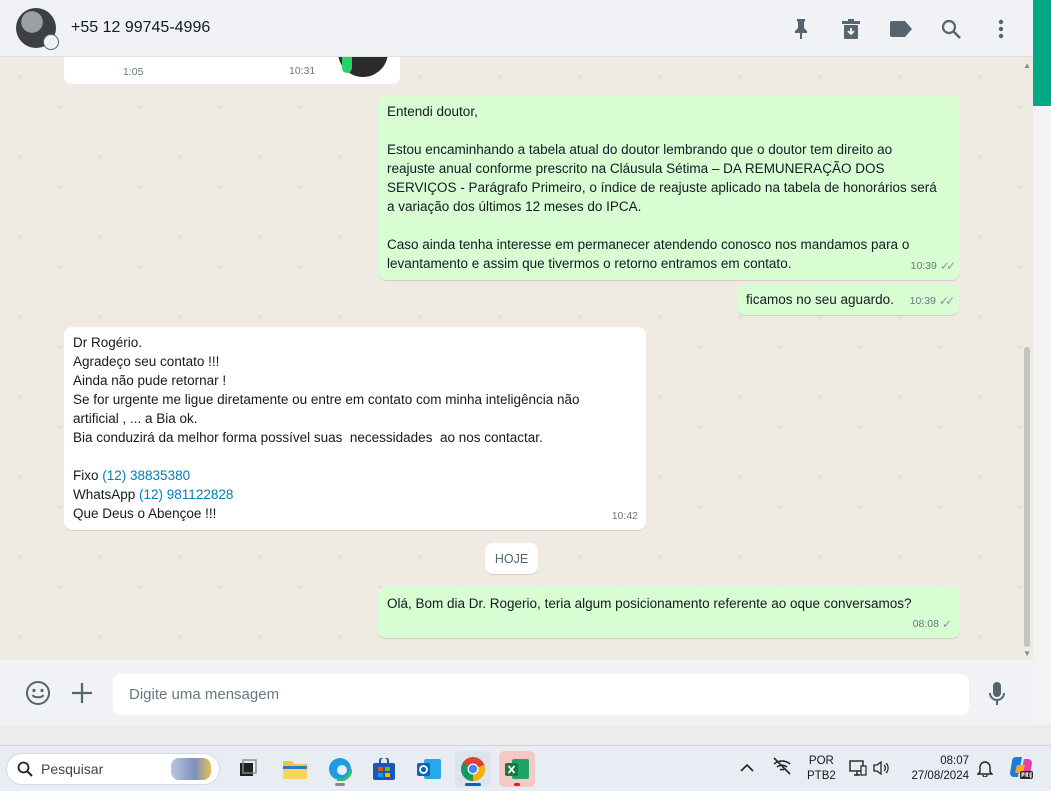  Describe the element at coordinates (820, 299) in the screenshot. I see `message-text: ficamos no seu aguardo.` at that location.